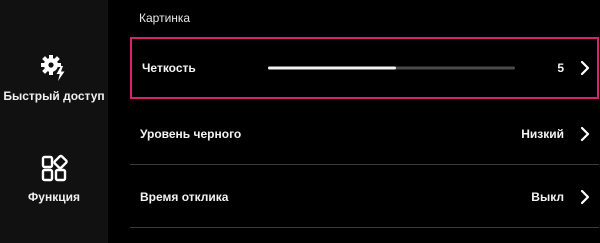 The width and height of the screenshot is (600, 243). Describe the element at coordinates (184, 196) in the screenshot. I see `setting-label: Время отклика` at that location.